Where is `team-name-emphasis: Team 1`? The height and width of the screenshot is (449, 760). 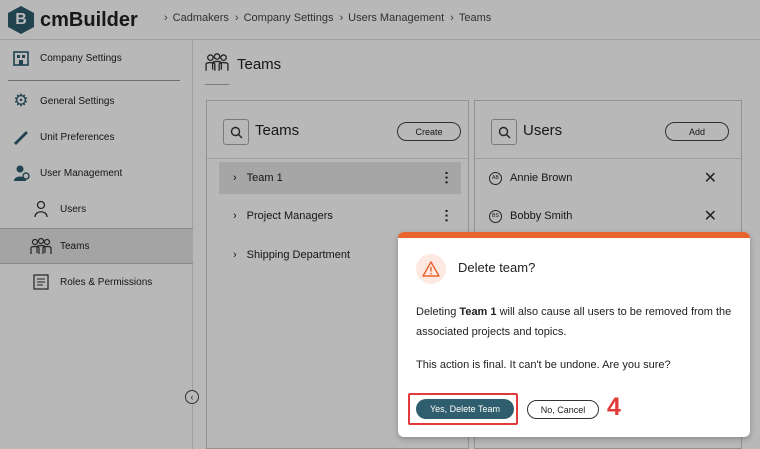
team-name-emphasis: Team 1 is located at coordinates (478, 312).